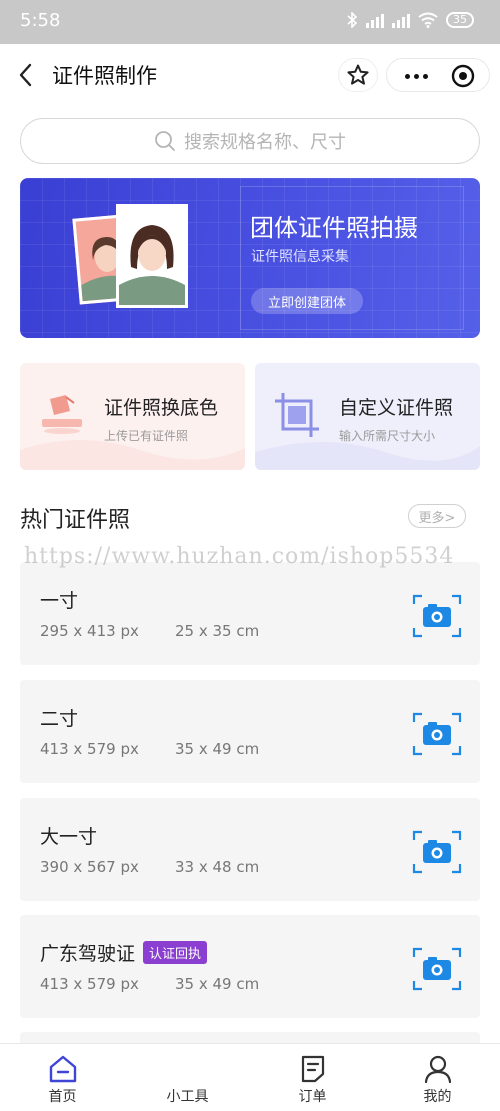 The width and height of the screenshot is (500, 1111). Describe the element at coordinates (175, 952) in the screenshot. I see `receipt-badge: 认证回执` at that location.